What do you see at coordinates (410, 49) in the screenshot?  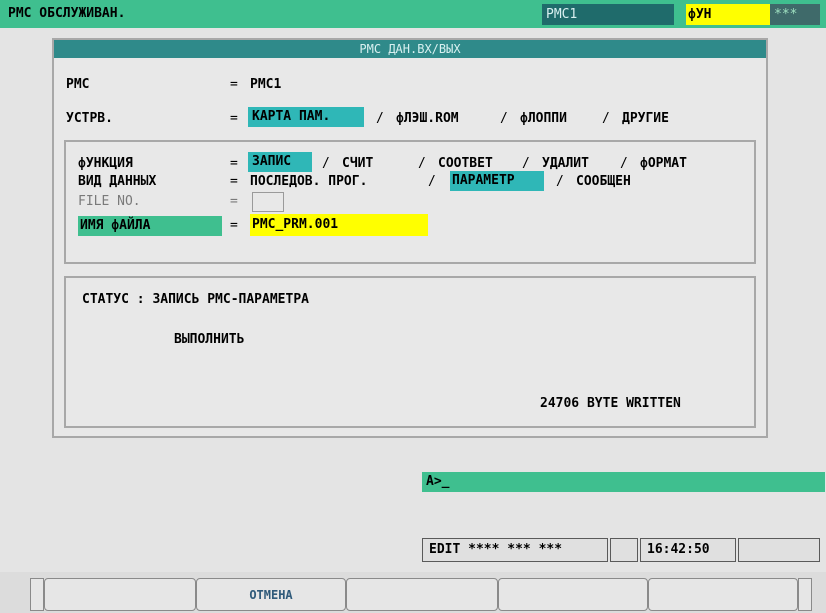 I see `panel-title: PMC ДАН.ВХ/ВЫХ` at bounding box center [410, 49].